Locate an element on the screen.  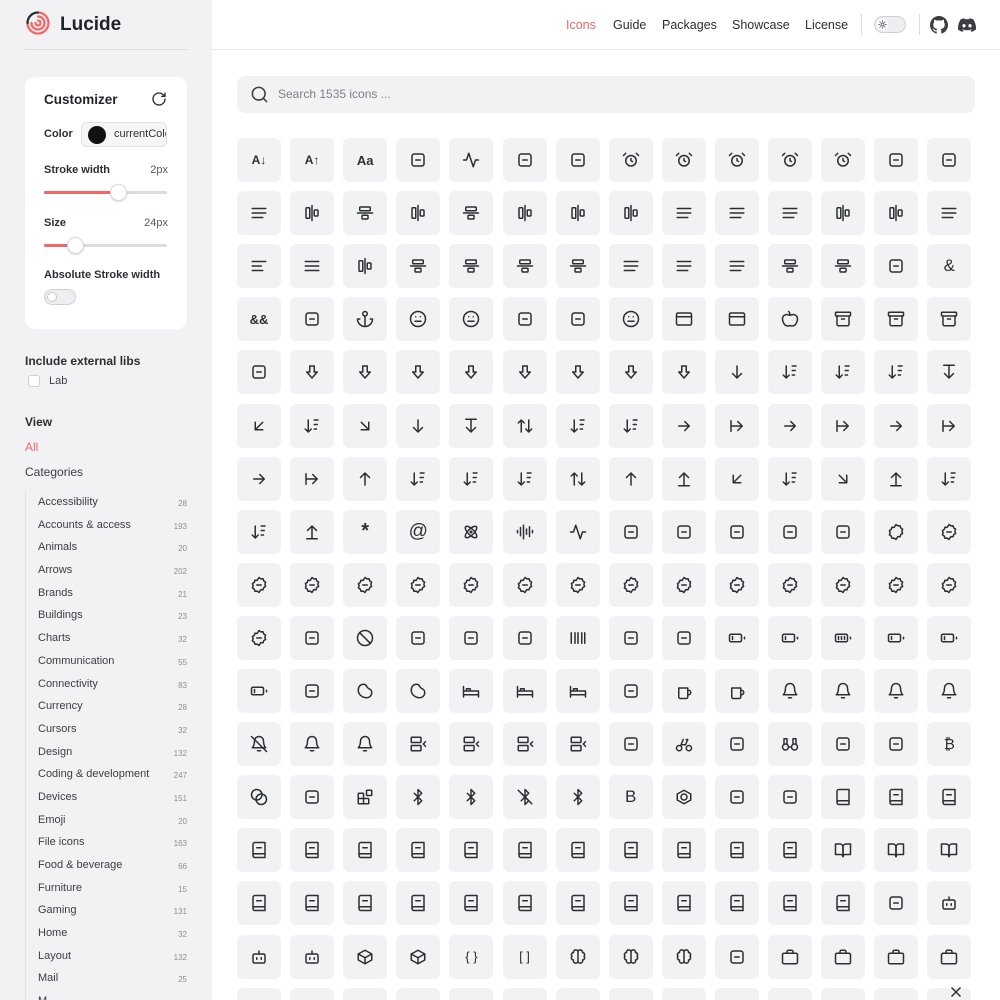
badge-swiss-franc-icon is located at coordinates (949, 584).